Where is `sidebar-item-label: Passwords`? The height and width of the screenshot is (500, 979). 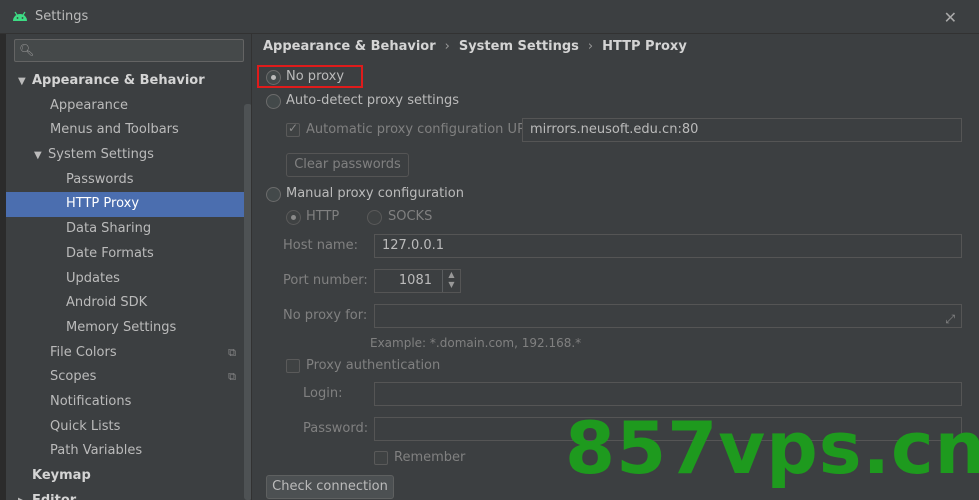
sidebar-item-label: Passwords is located at coordinates (100, 179).